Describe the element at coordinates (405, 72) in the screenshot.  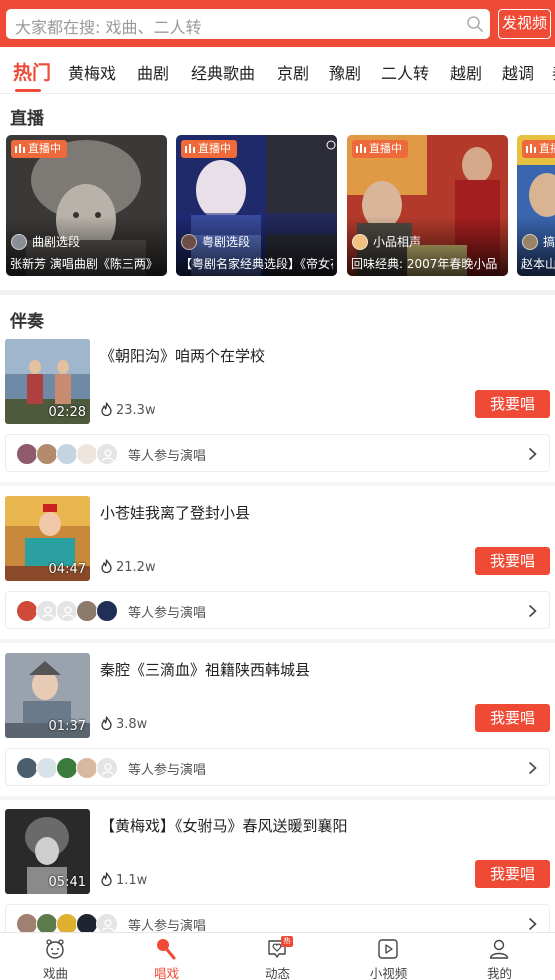
I see `tab-errenzhuan: 二人转` at that location.